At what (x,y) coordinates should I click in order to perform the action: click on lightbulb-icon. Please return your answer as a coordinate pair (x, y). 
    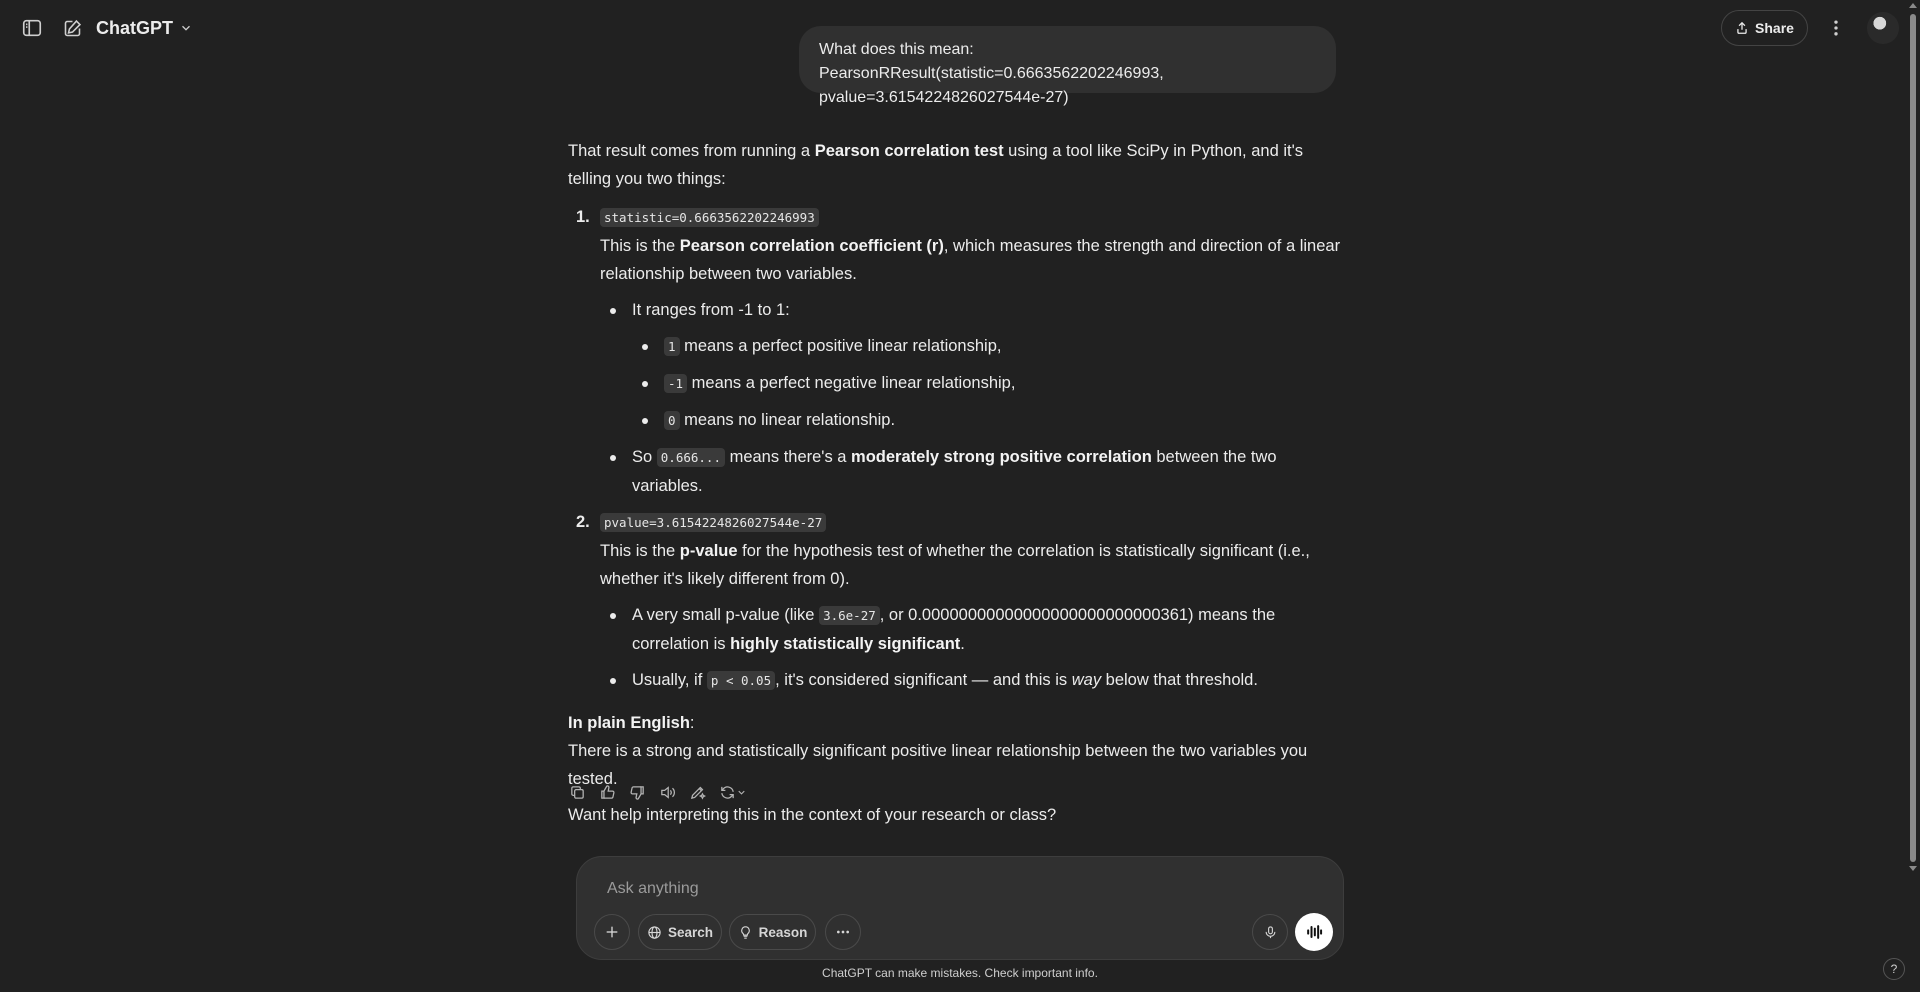
    Looking at the image, I should click on (745, 932).